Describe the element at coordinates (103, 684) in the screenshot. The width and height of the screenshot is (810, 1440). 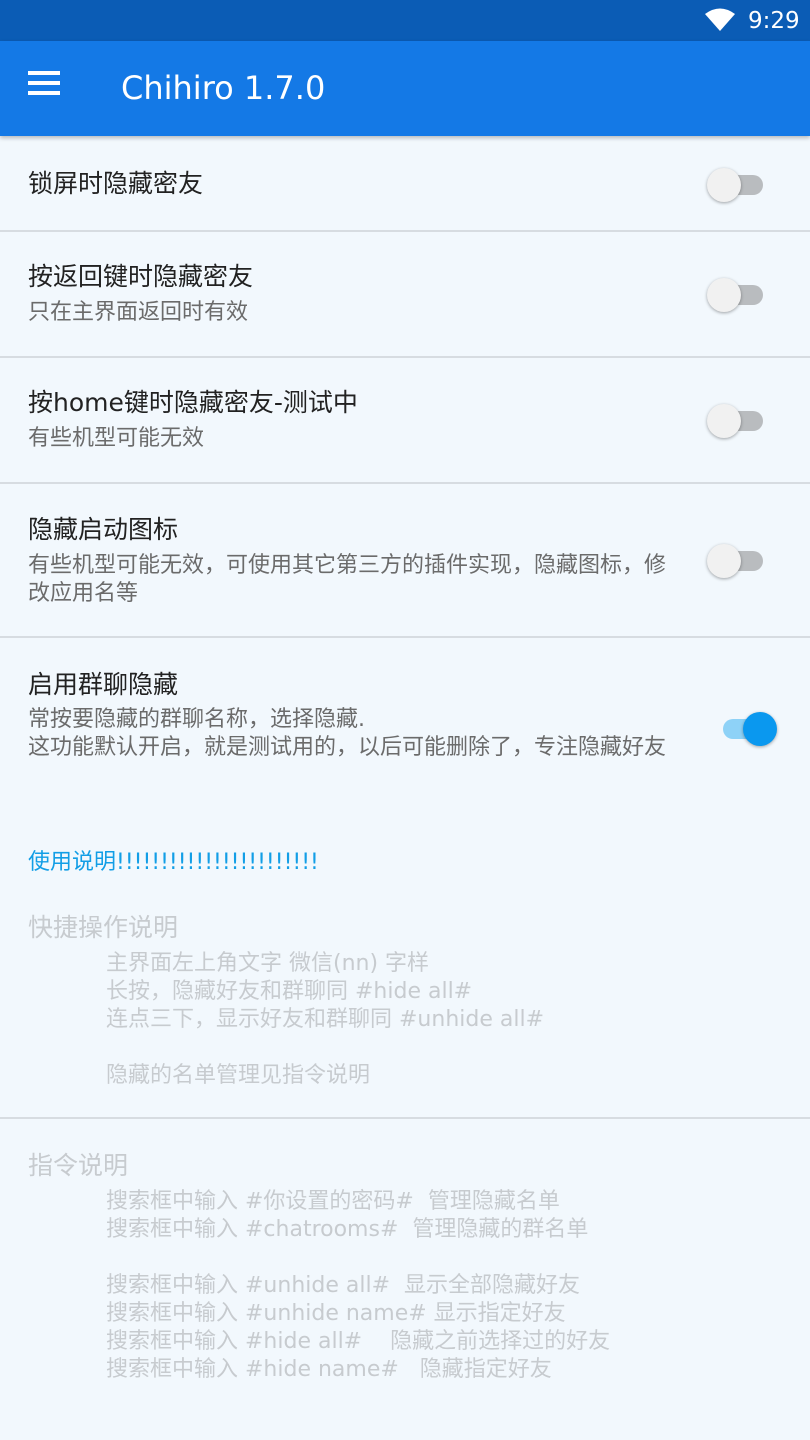
I see `setting-title: 启用群聊隐藏` at that location.